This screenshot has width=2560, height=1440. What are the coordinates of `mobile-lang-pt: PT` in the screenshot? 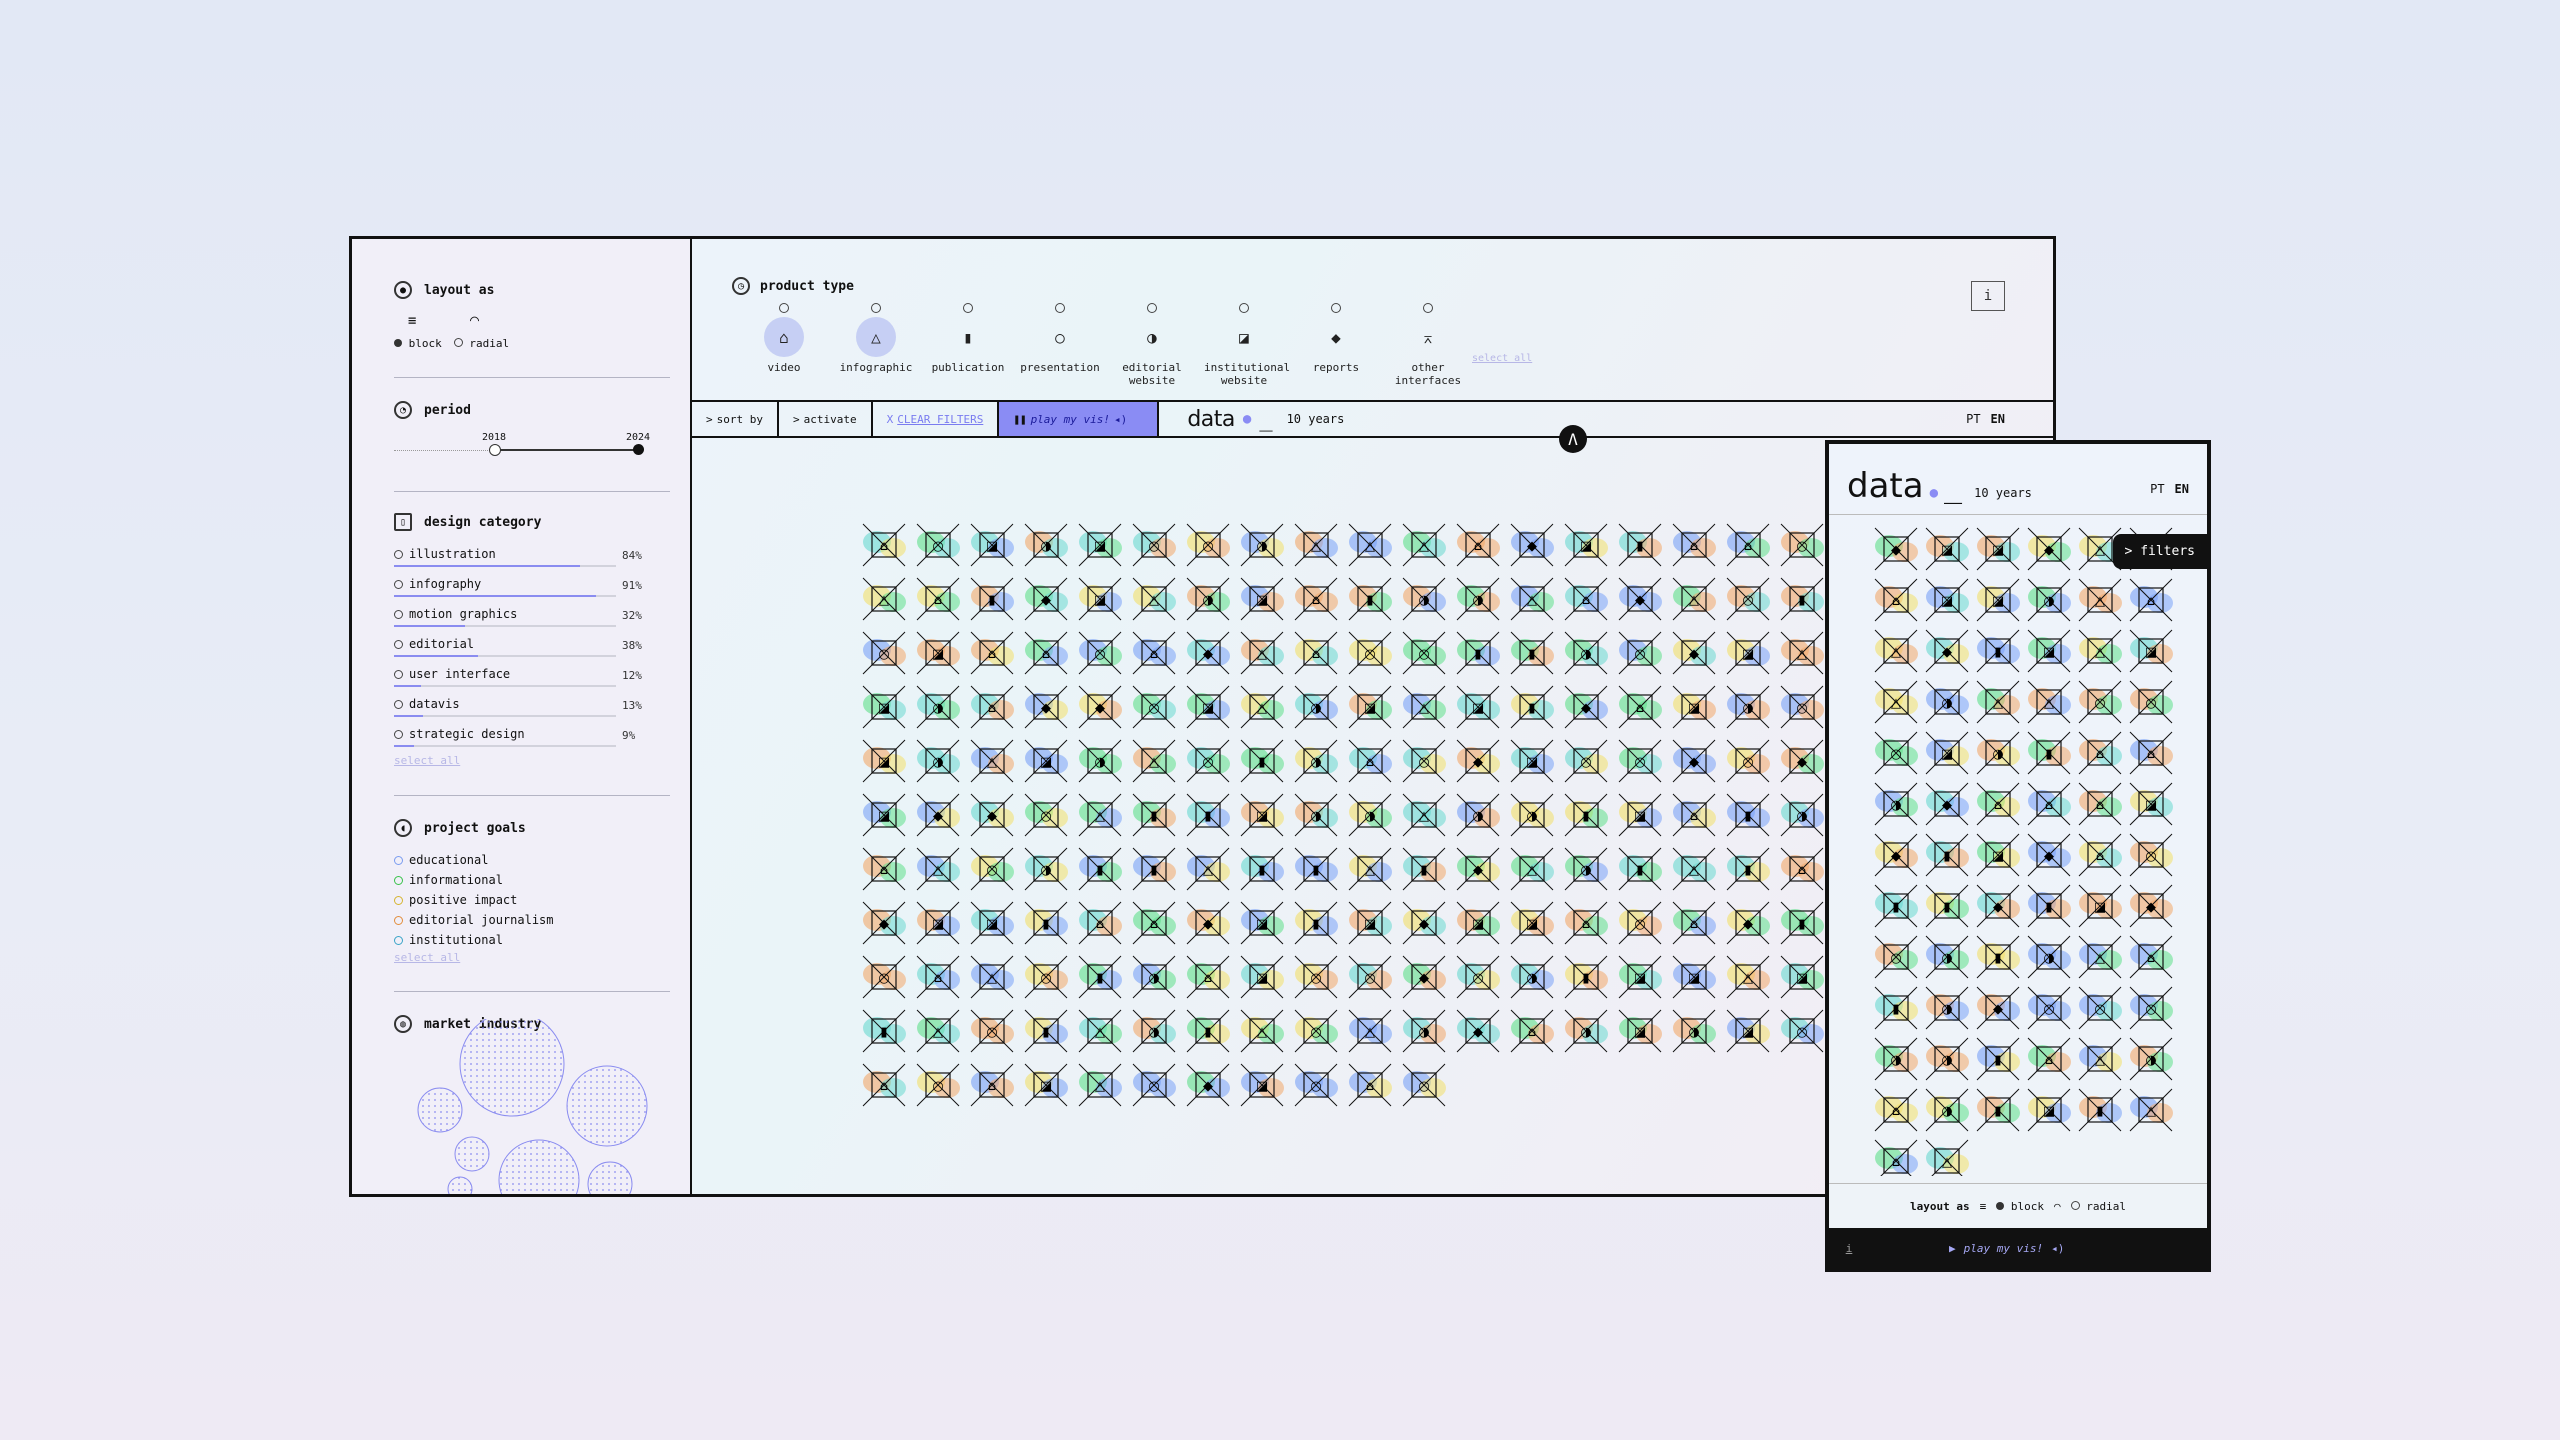 It's located at (2157, 489).